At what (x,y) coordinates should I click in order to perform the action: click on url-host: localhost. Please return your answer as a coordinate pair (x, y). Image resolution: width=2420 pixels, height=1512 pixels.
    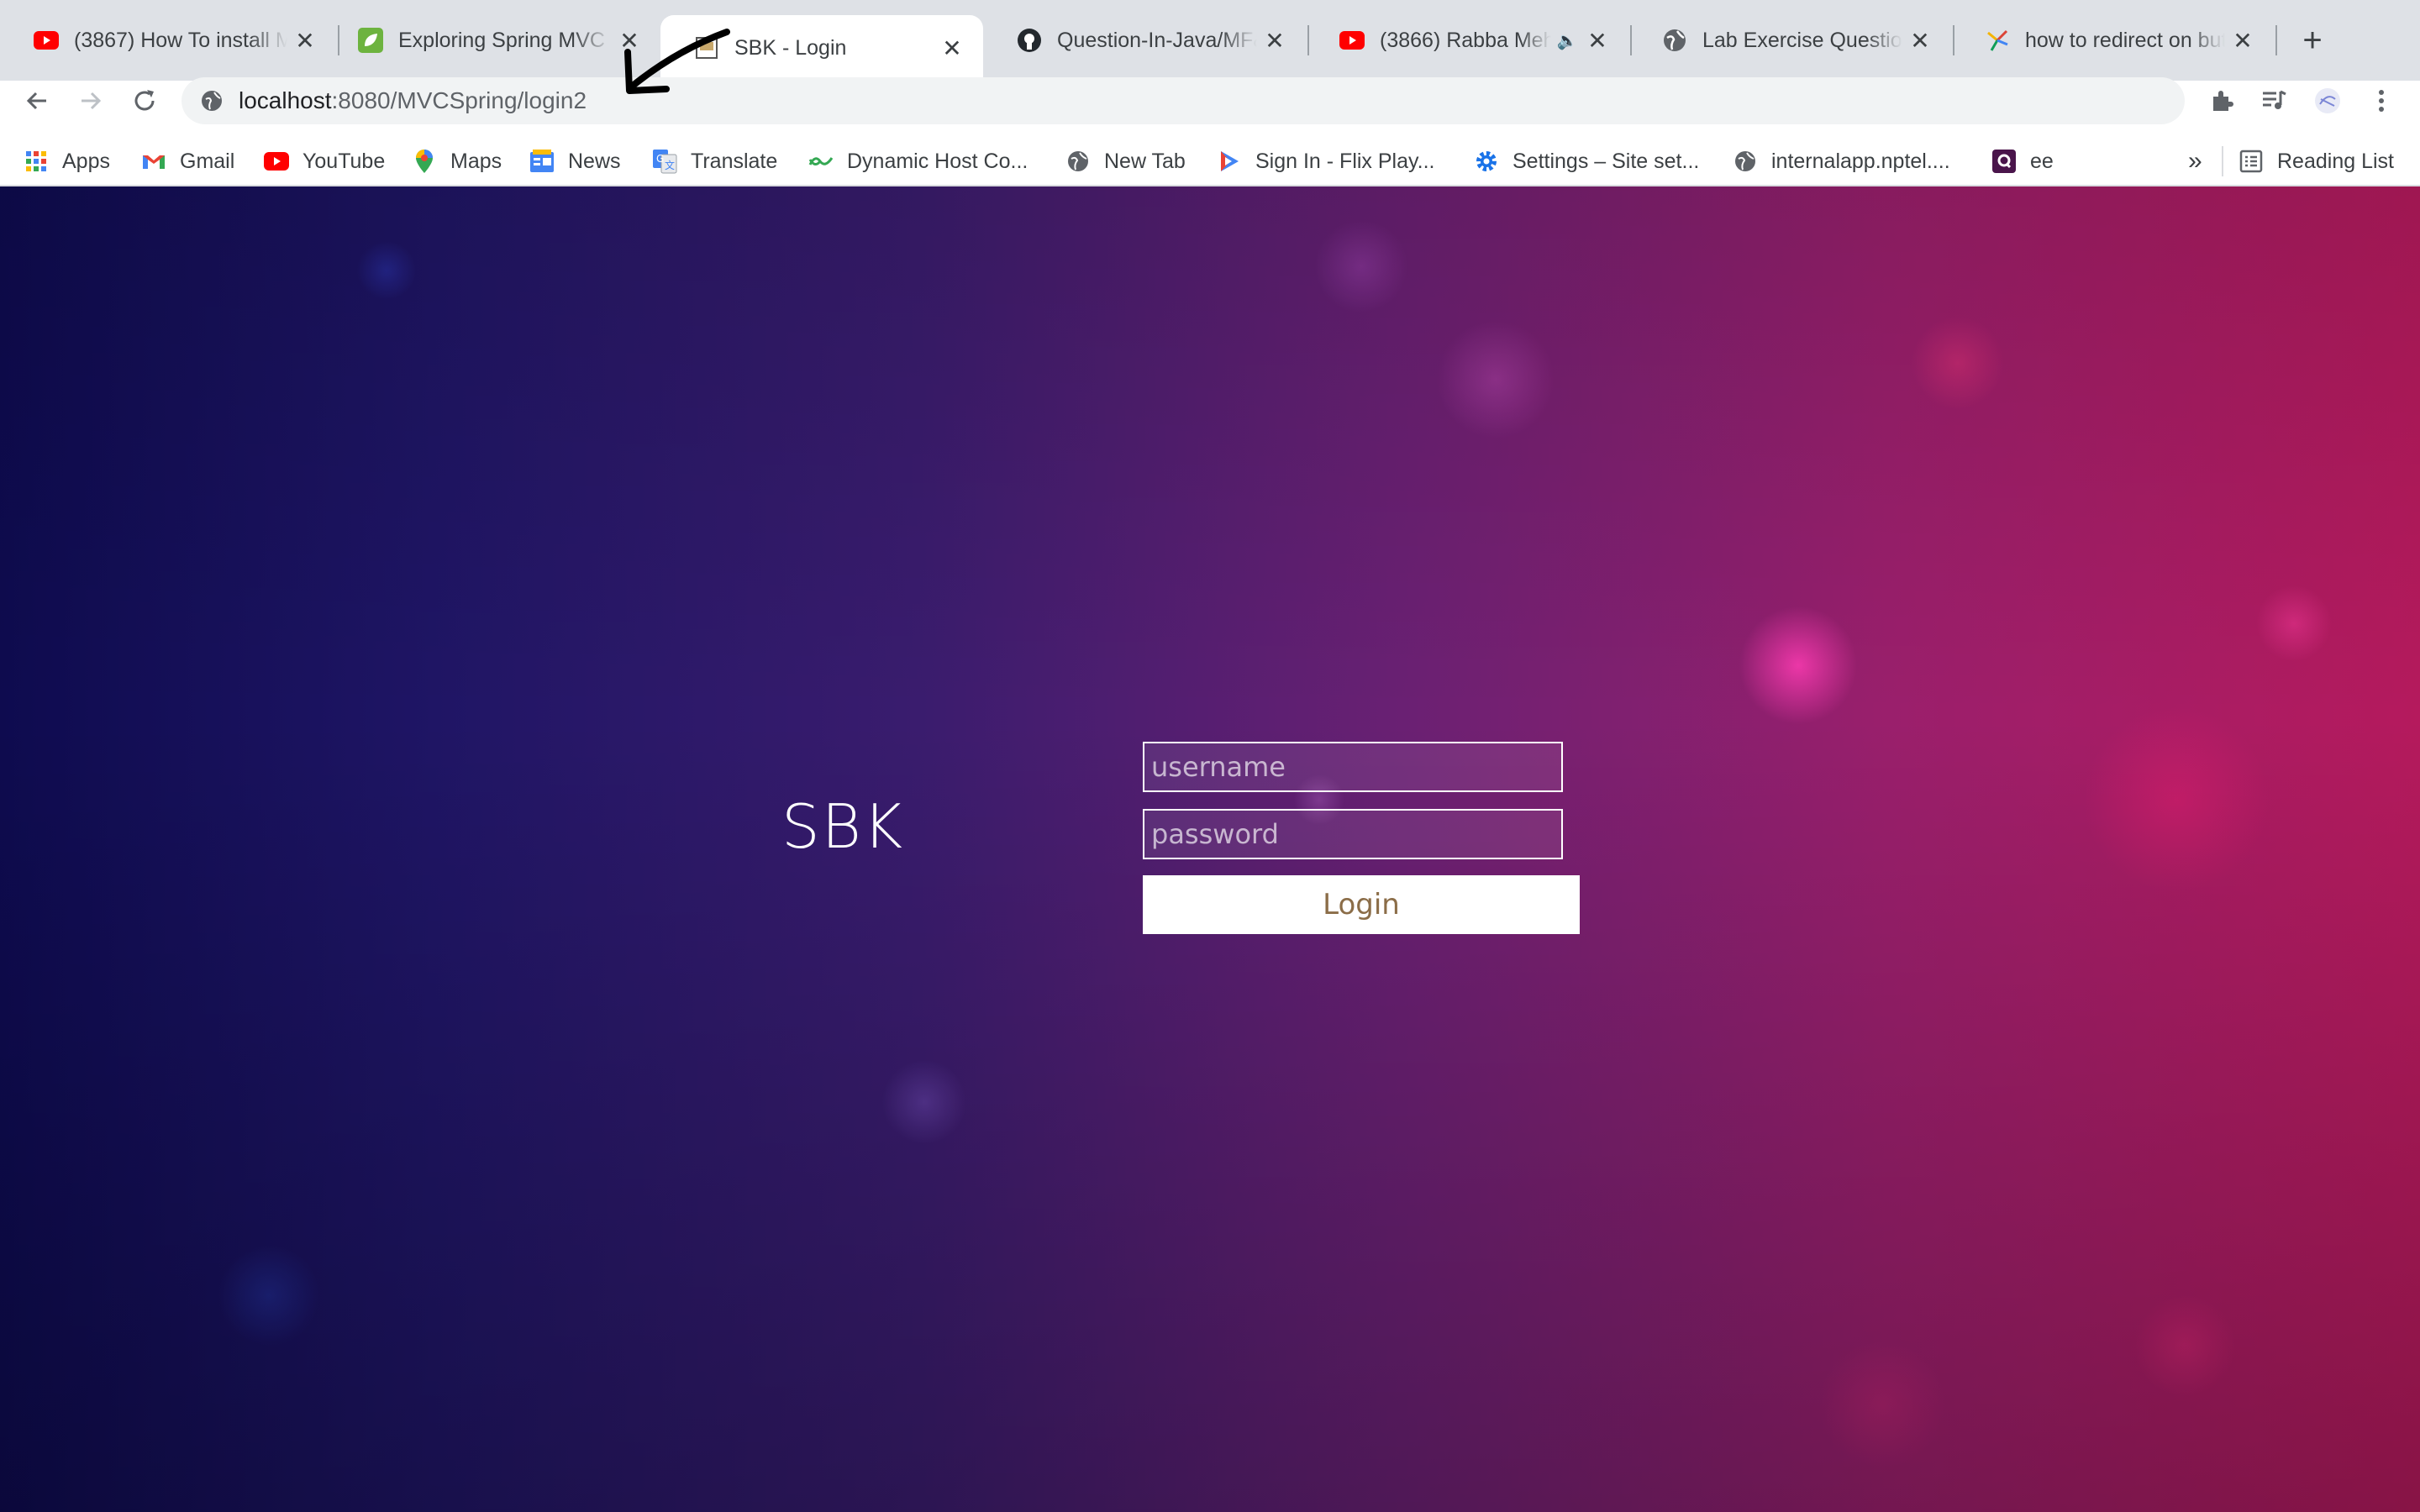
    Looking at the image, I should click on (285, 100).